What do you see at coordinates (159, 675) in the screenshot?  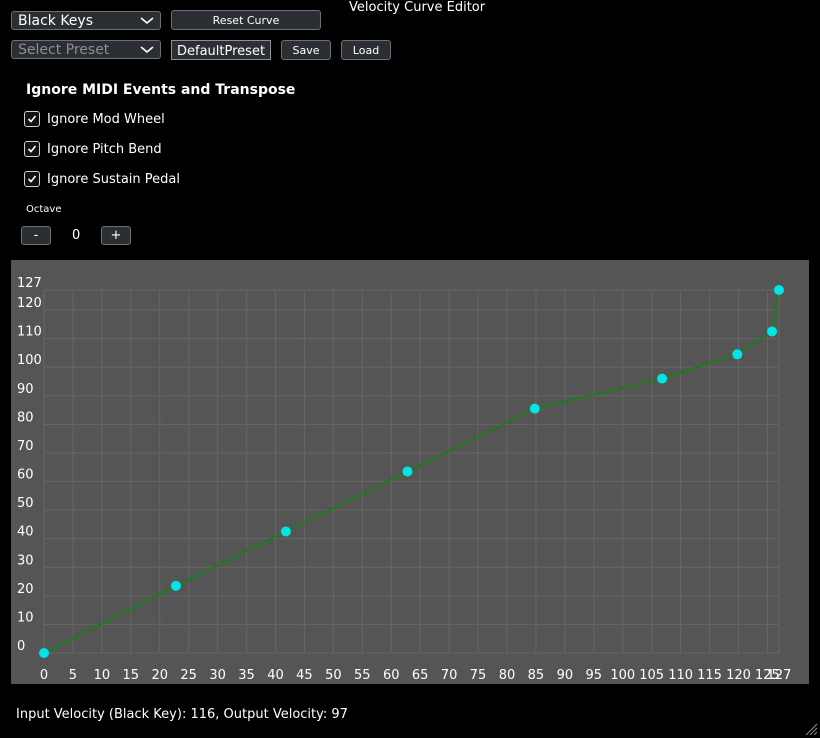 I see `x-tick-label: 20` at bounding box center [159, 675].